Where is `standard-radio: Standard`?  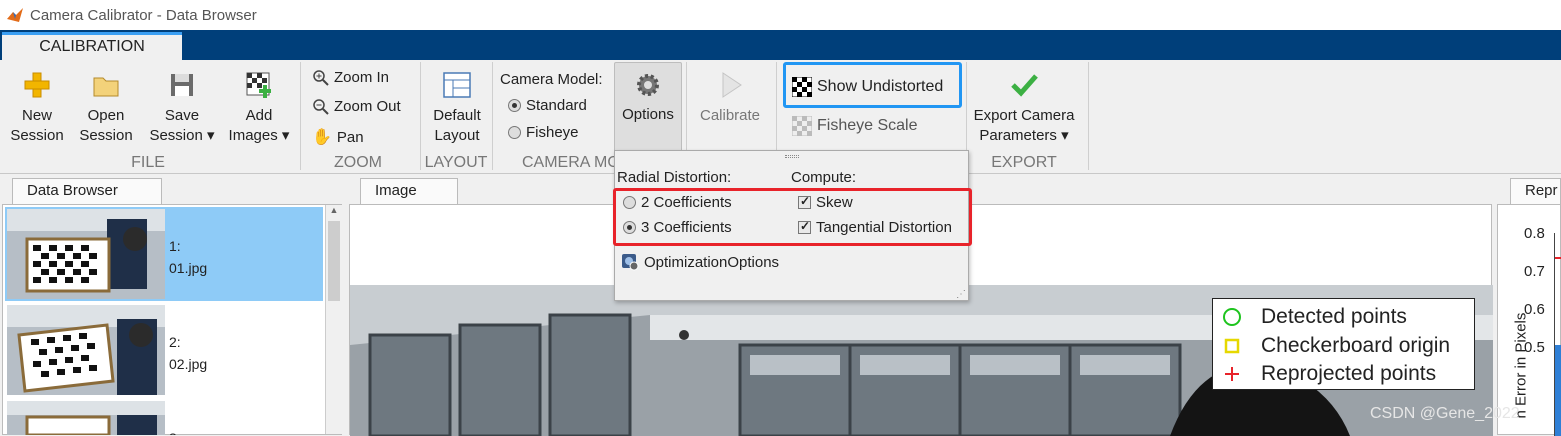
standard-radio: Standard is located at coordinates (547, 105).